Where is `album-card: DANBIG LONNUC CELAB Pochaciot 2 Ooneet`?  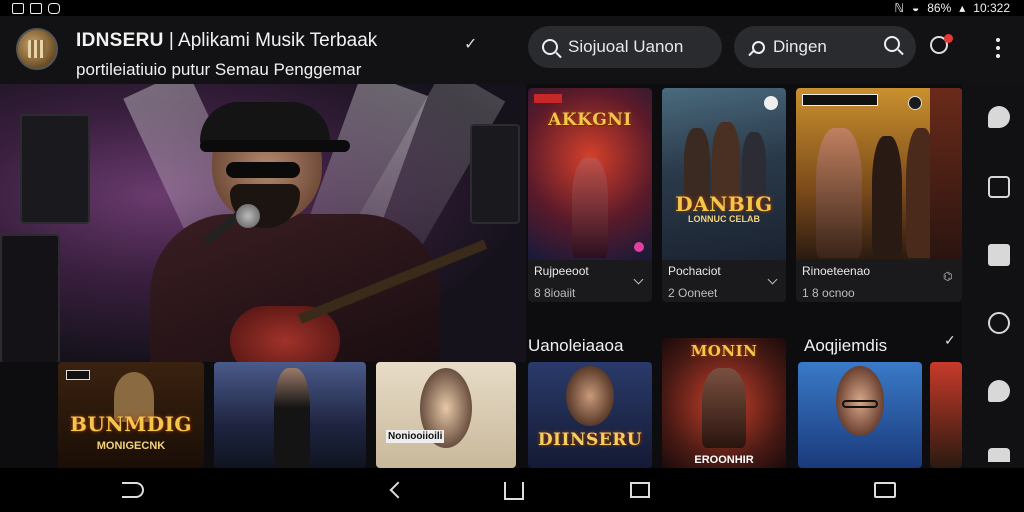 album-card: DANBIG LONNUC CELAB Pochaciot 2 Ooneet is located at coordinates (724, 195).